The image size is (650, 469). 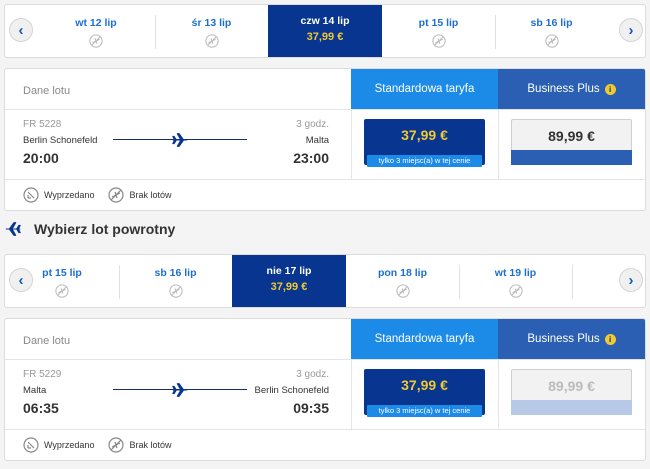 I want to click on arrival-time: 23:00, so click(x=311, y=158).